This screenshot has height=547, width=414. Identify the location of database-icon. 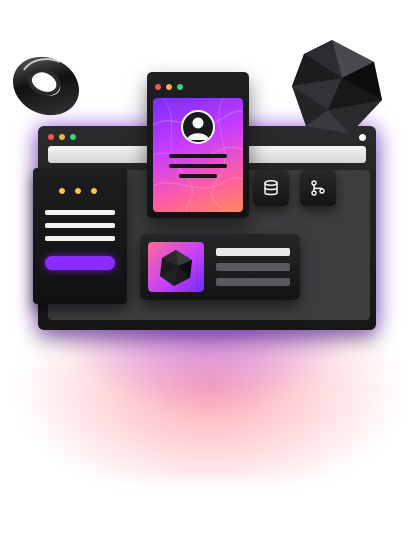
(271, 187).